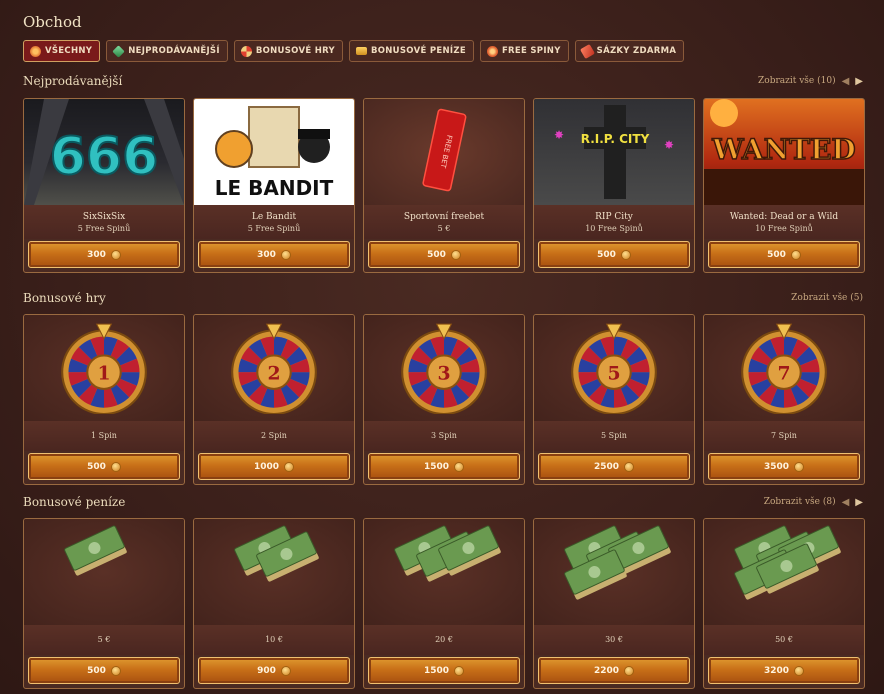  Describe the element at coordinates (443, 374) in the screenshot. I see `wheel-number: 3` at that location.